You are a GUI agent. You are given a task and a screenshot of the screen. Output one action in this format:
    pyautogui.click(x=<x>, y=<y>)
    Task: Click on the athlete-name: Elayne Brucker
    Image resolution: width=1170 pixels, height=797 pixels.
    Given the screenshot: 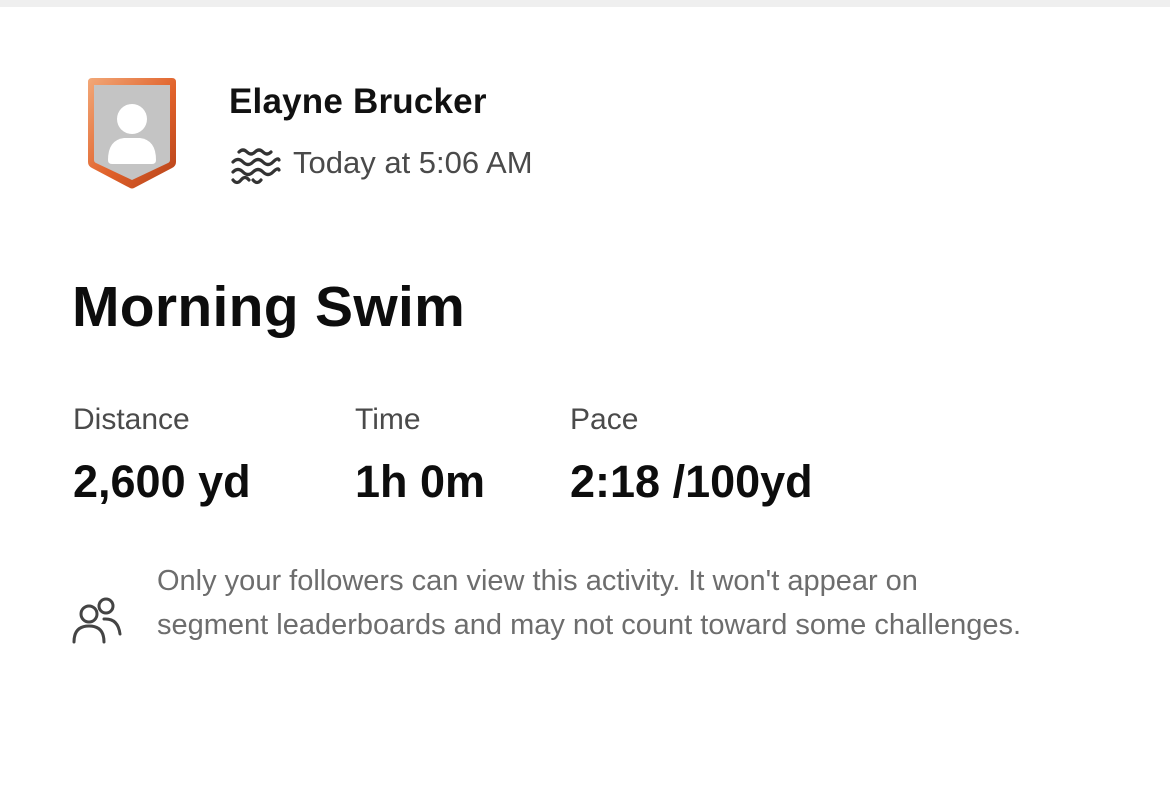 What is the action you would take?
    pyautogui.click(x=358, y=102)
    